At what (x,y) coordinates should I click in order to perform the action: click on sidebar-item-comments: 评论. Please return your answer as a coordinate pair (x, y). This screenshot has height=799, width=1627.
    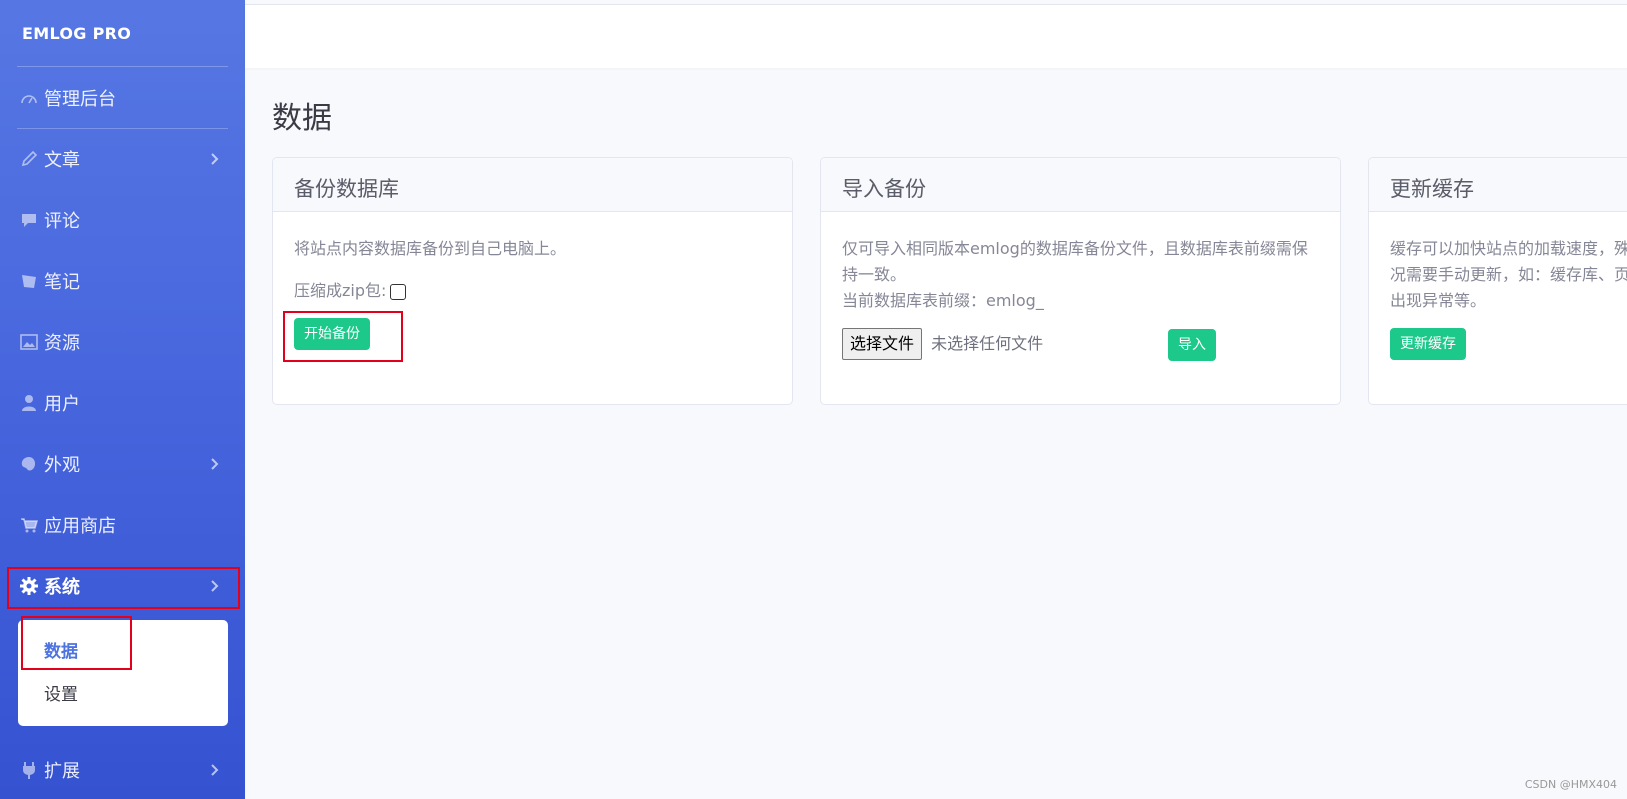
    Looking at the image, I should click on (122, 220).